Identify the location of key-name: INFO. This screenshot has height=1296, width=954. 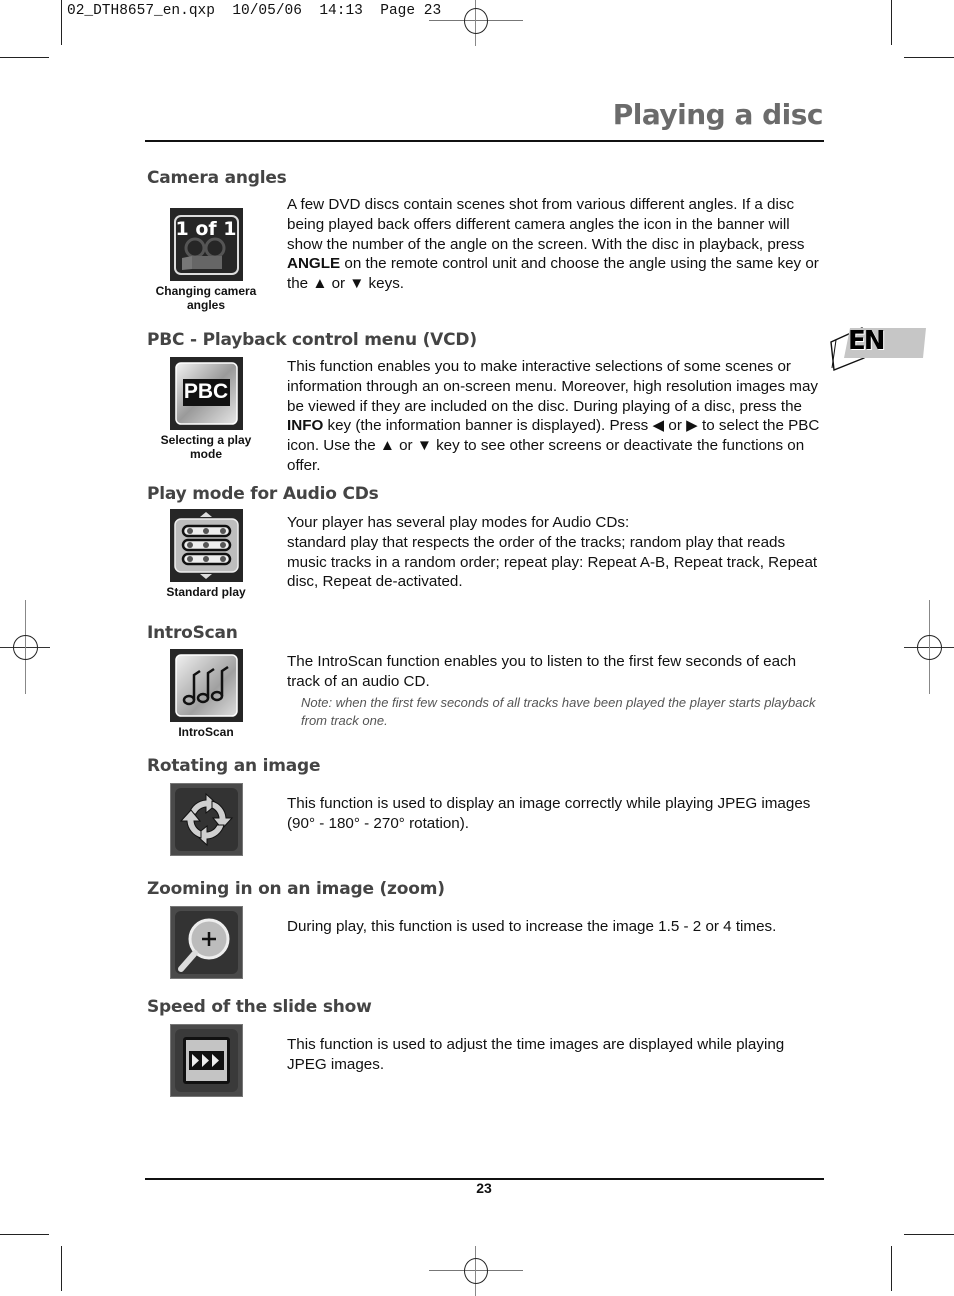
(305, 426).